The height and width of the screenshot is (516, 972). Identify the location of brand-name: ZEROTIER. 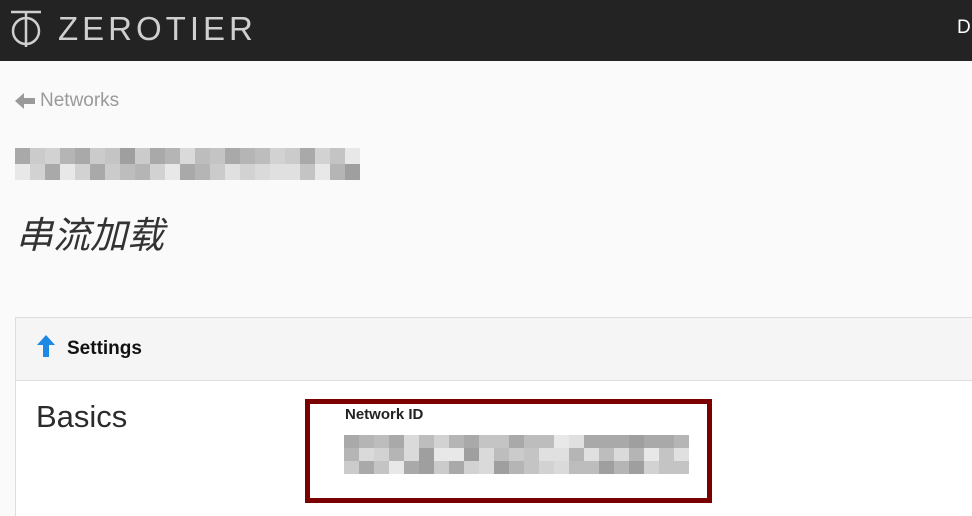
(157, 28).